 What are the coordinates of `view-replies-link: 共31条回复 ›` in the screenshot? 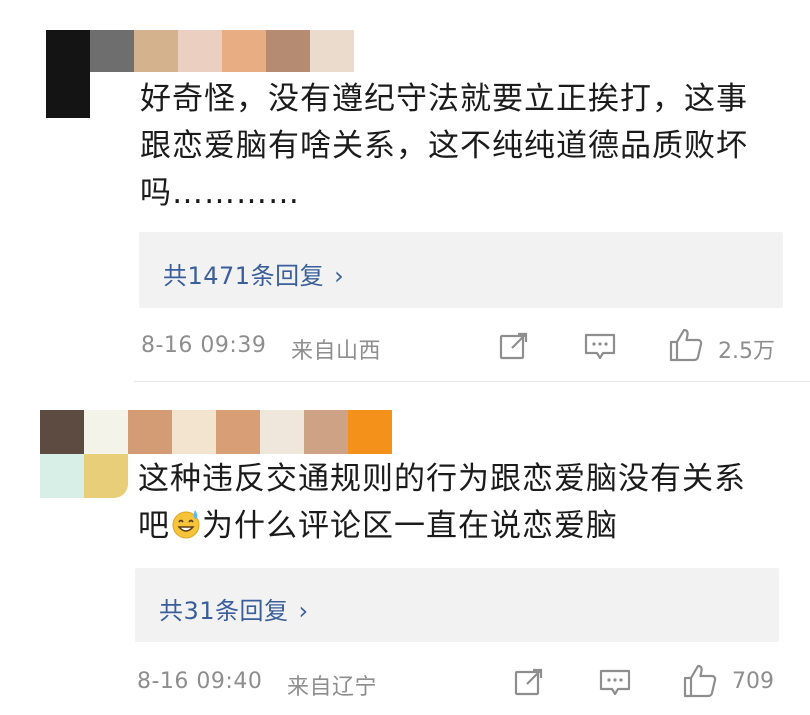 It's located at (234, 608).